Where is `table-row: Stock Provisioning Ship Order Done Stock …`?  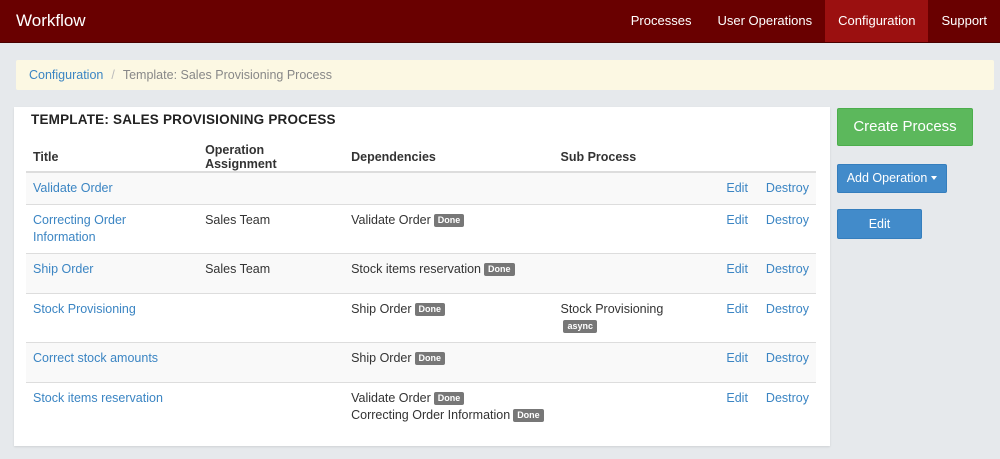
table-row: Stock Provisioning Ship Order Done Stock … is located at coordinates (421, 318).